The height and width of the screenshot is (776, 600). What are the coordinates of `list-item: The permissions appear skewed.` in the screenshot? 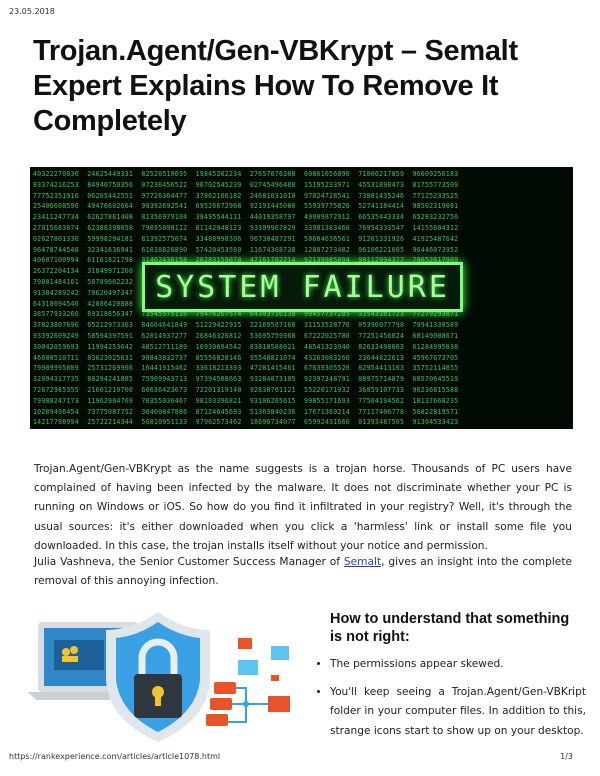 It's located at (458, 664).